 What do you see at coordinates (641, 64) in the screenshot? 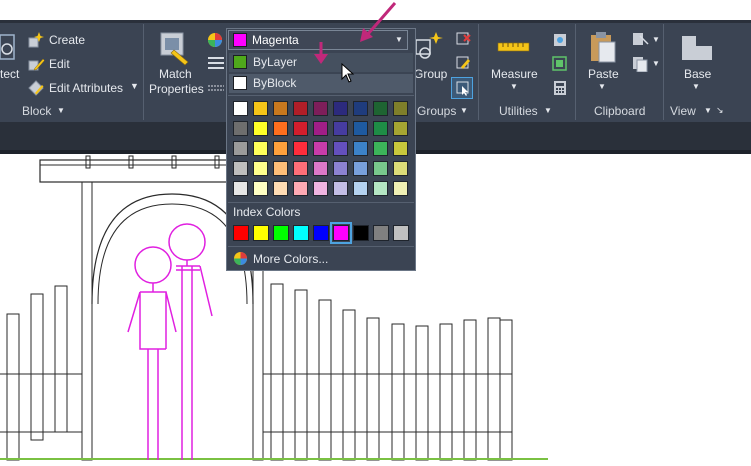
I see `copy-icon` at bounding box center [641, 64].